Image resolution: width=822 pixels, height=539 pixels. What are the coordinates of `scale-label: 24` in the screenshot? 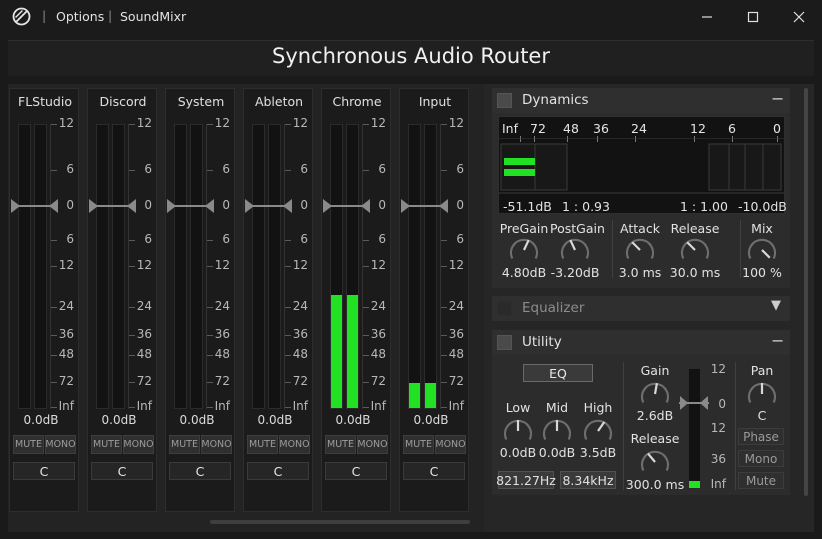 It's located at (222, 306).